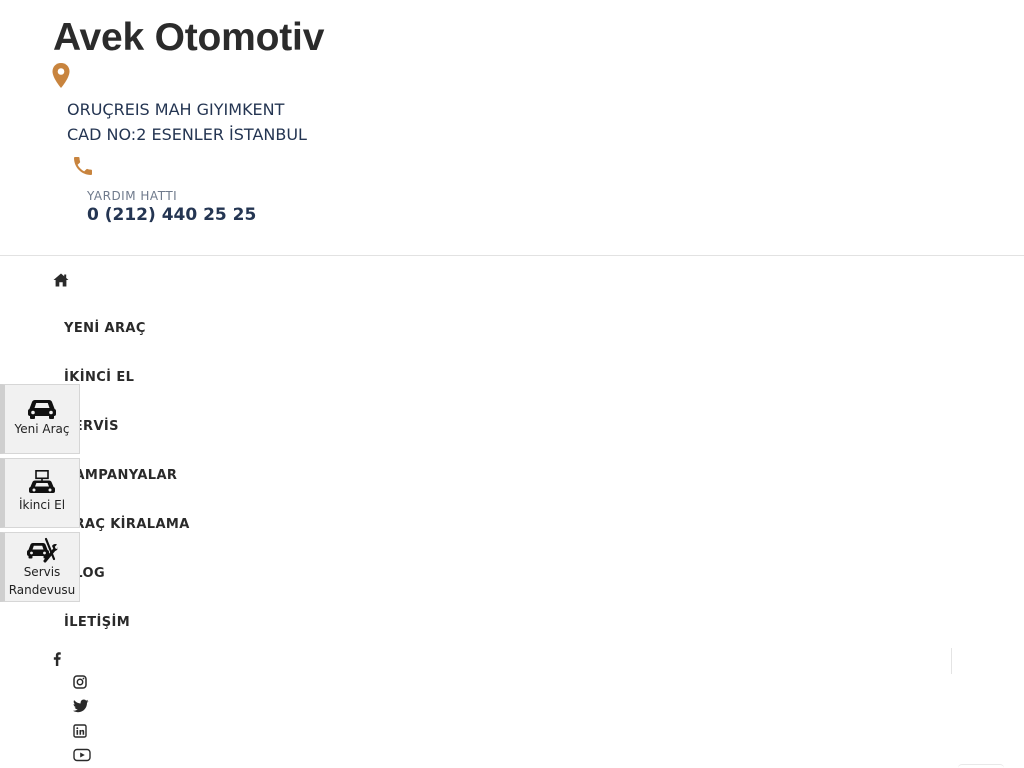 The image size is (1024, 768). I want to click on side-tab-label: İkinci El, so click(42, 505).